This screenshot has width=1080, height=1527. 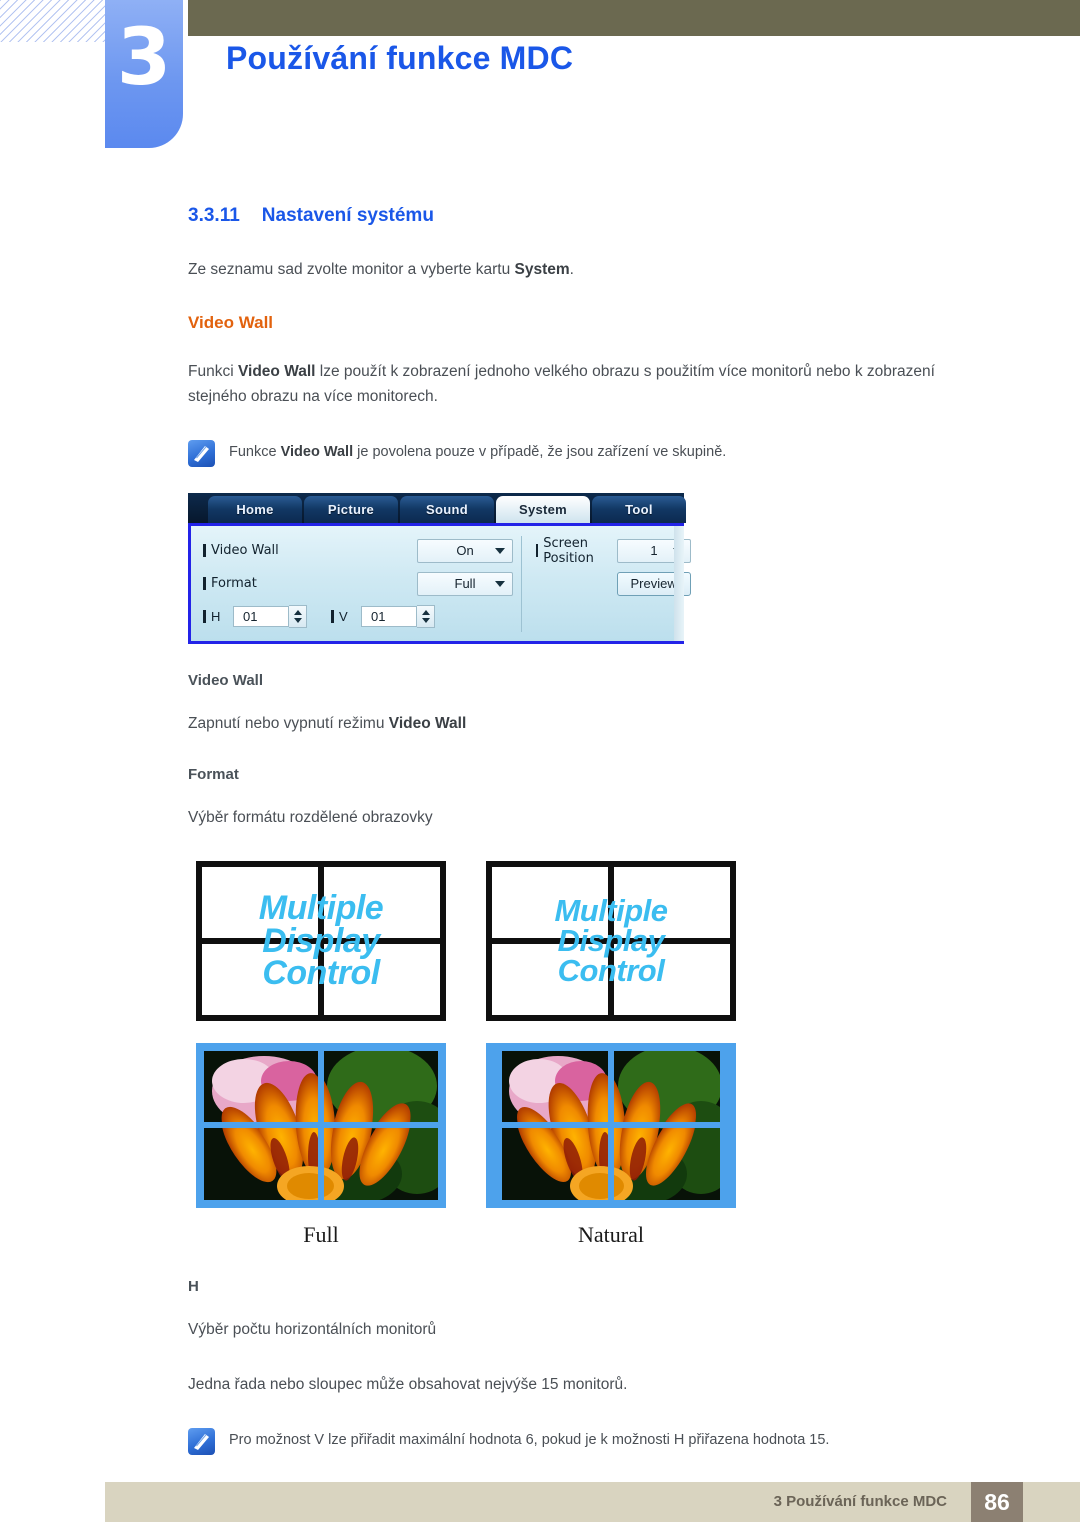 What do you see at coordinates (261, 617) in the screenshot?
I see `mdc-input-h: 01` at bounding box center [261, 617].